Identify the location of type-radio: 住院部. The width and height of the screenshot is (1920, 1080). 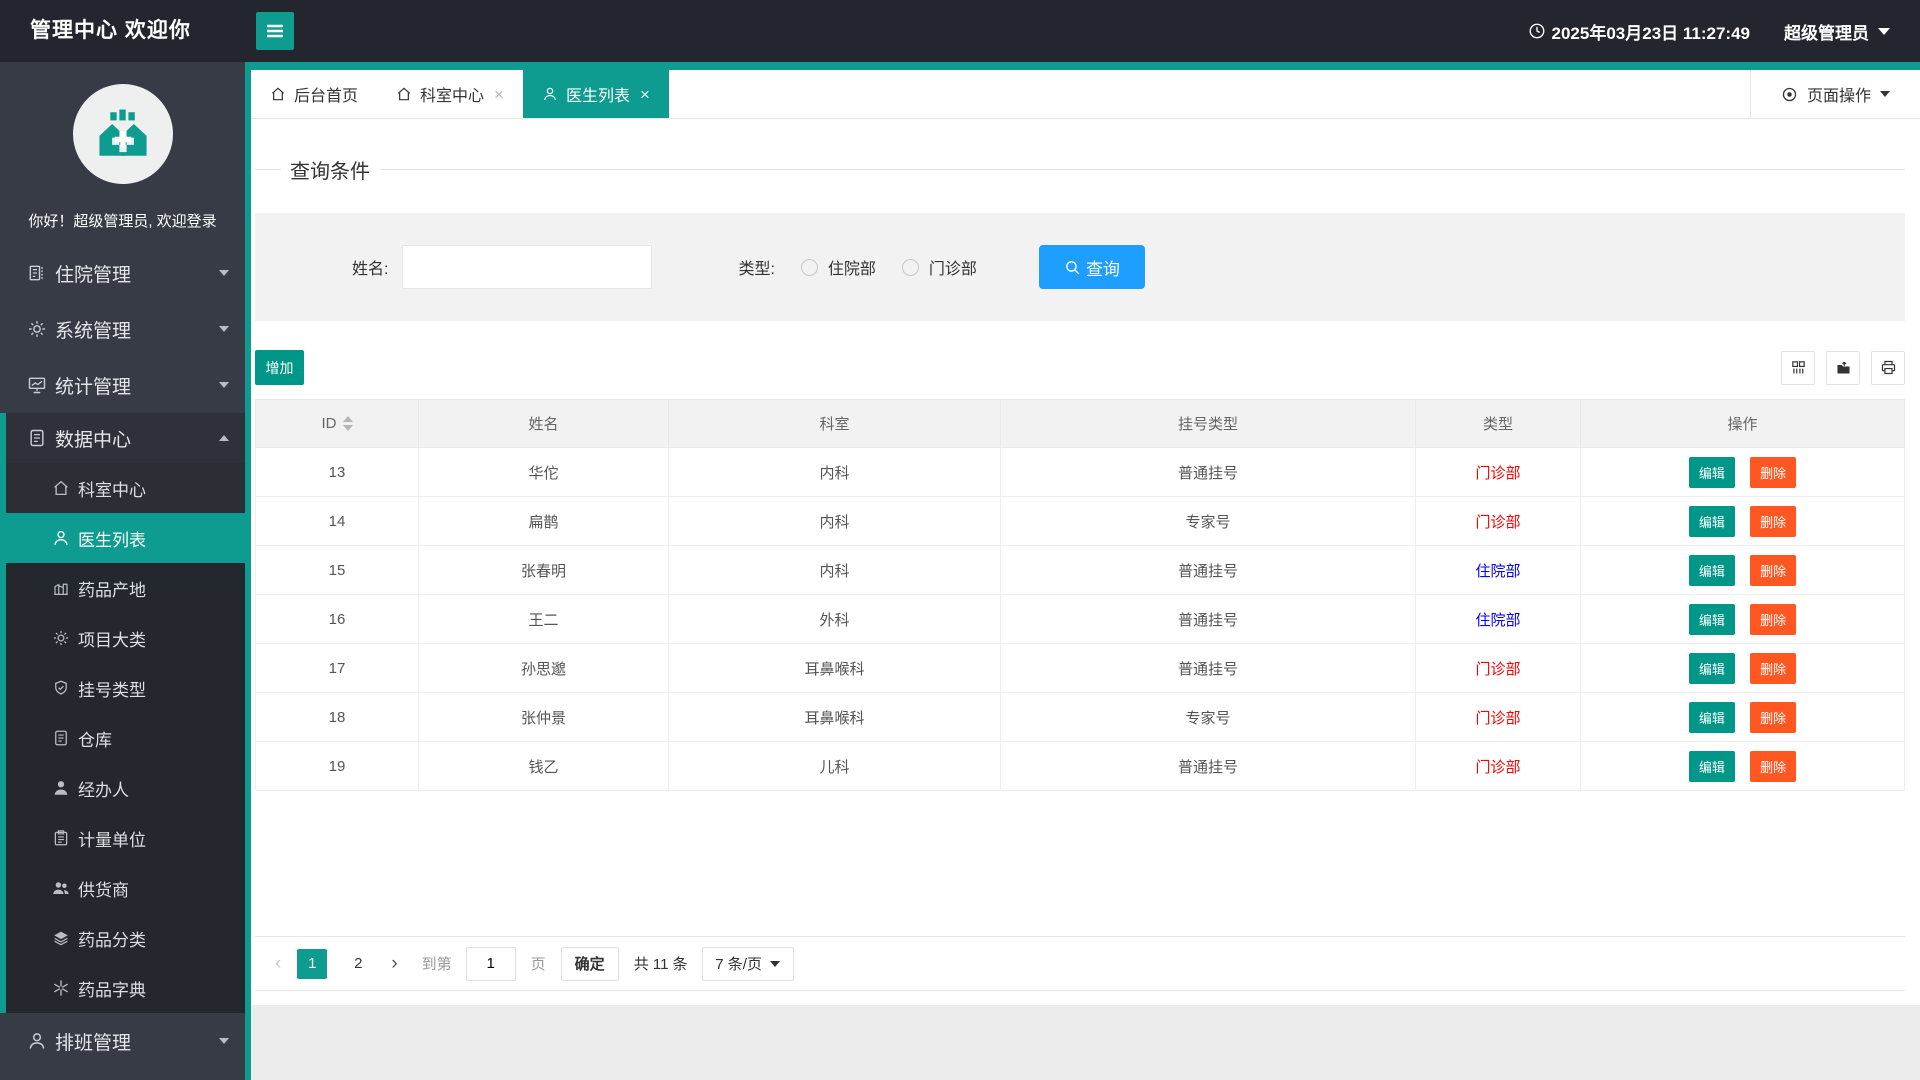
(838, 267).